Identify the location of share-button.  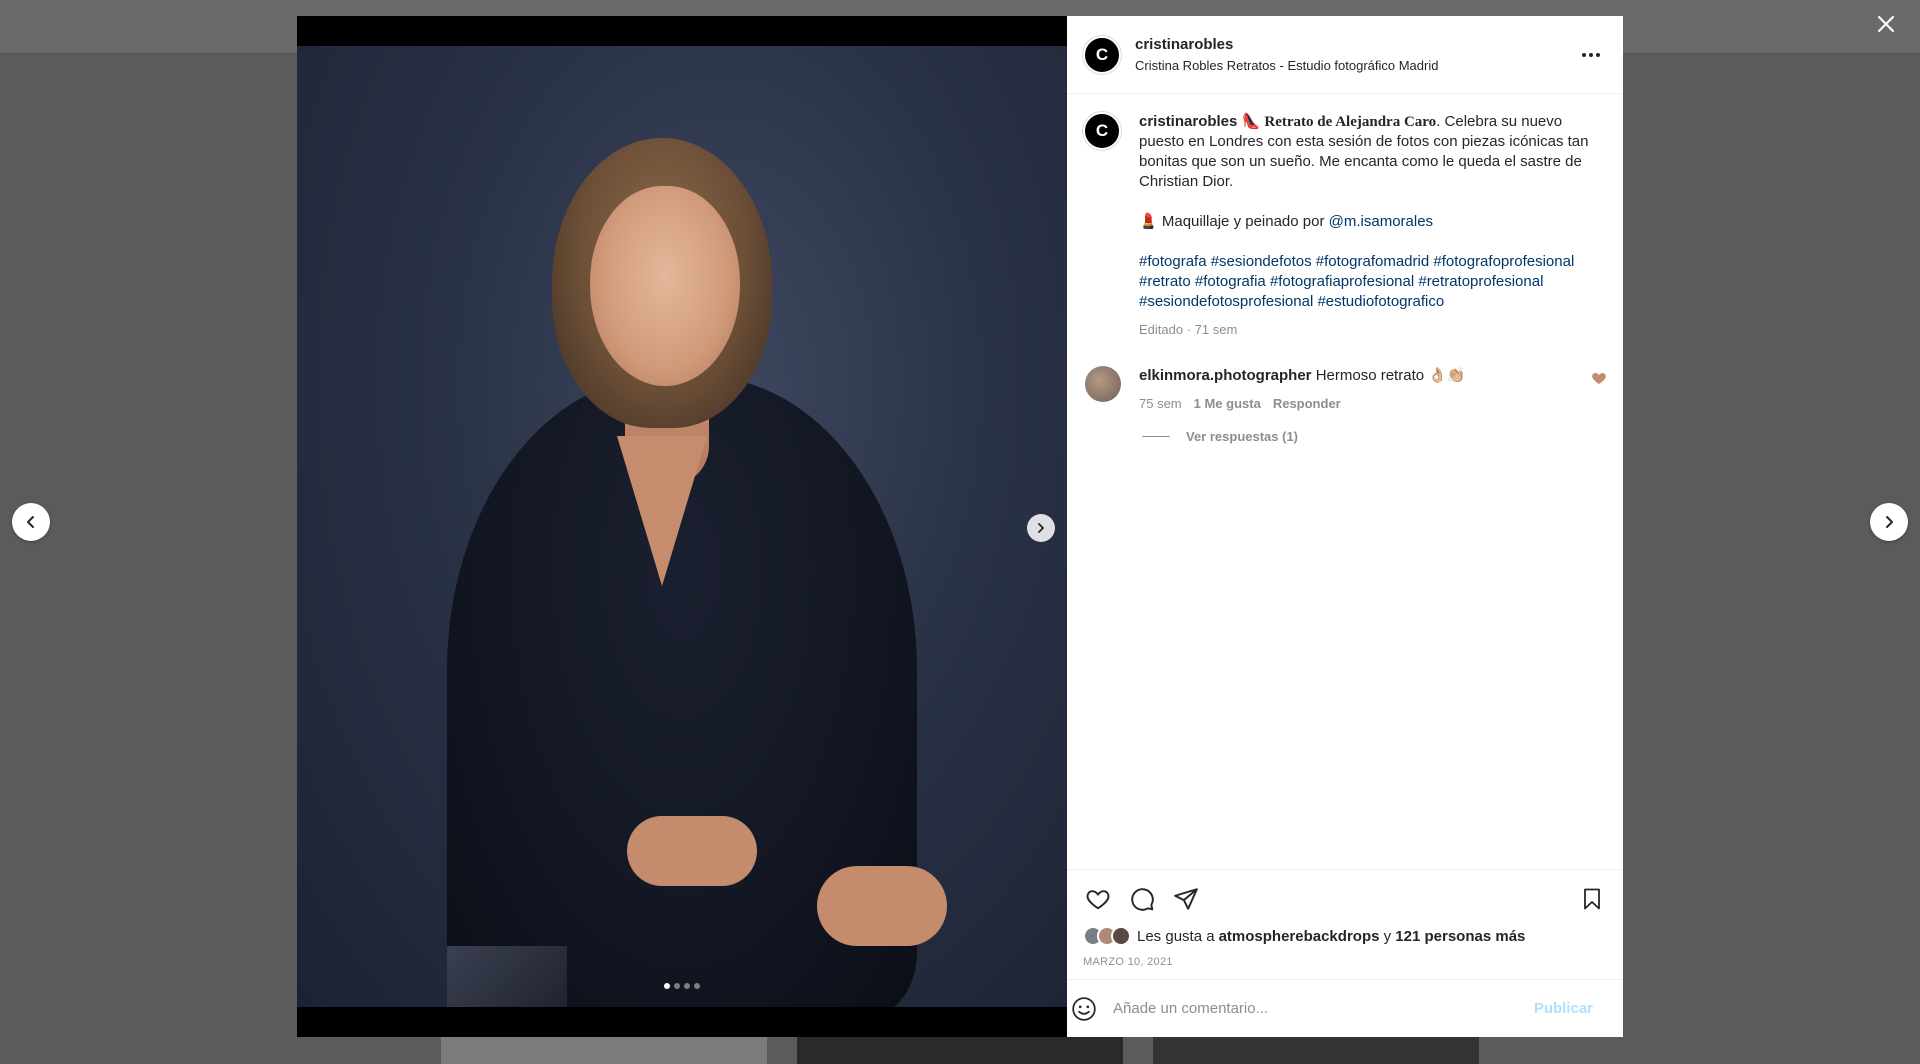
(1186, 899).